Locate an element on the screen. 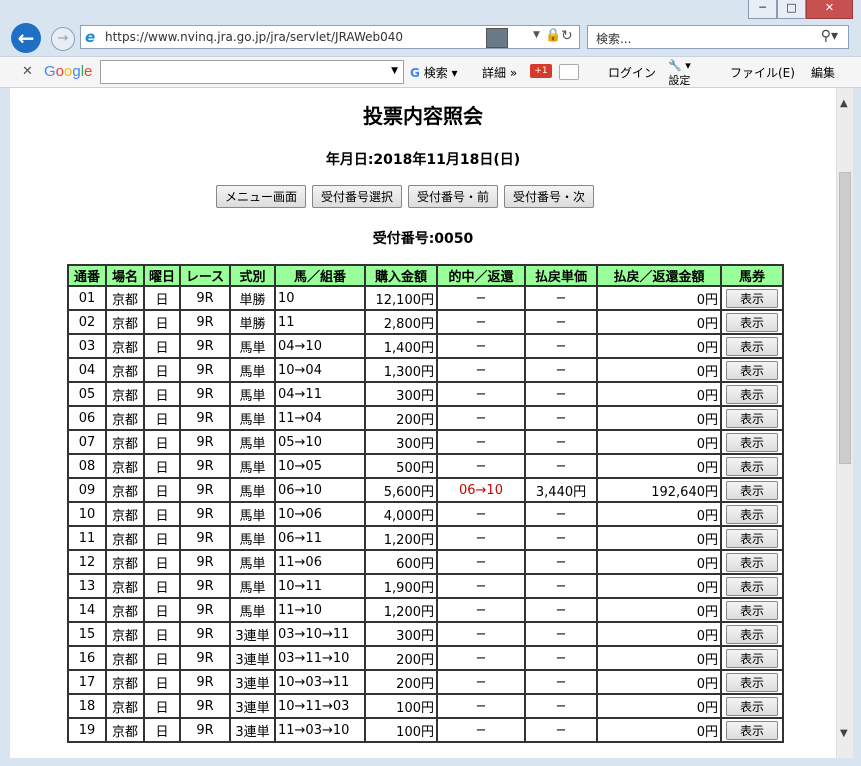  cell-combination: 11→10 is located at coordinates (320, 610).